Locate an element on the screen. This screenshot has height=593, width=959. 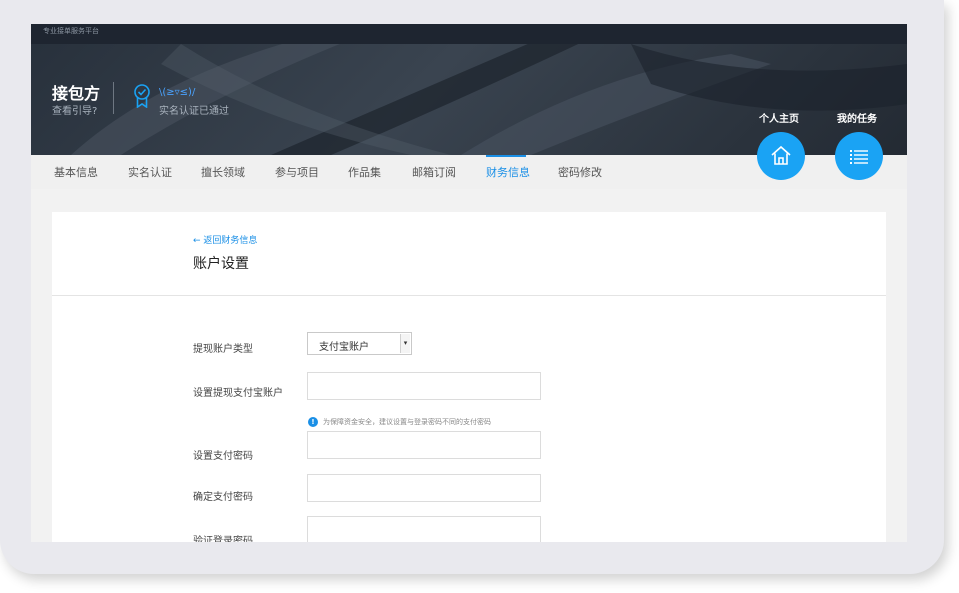
back-link-label: 返回财务信息 is located at coordinates (230, 241).